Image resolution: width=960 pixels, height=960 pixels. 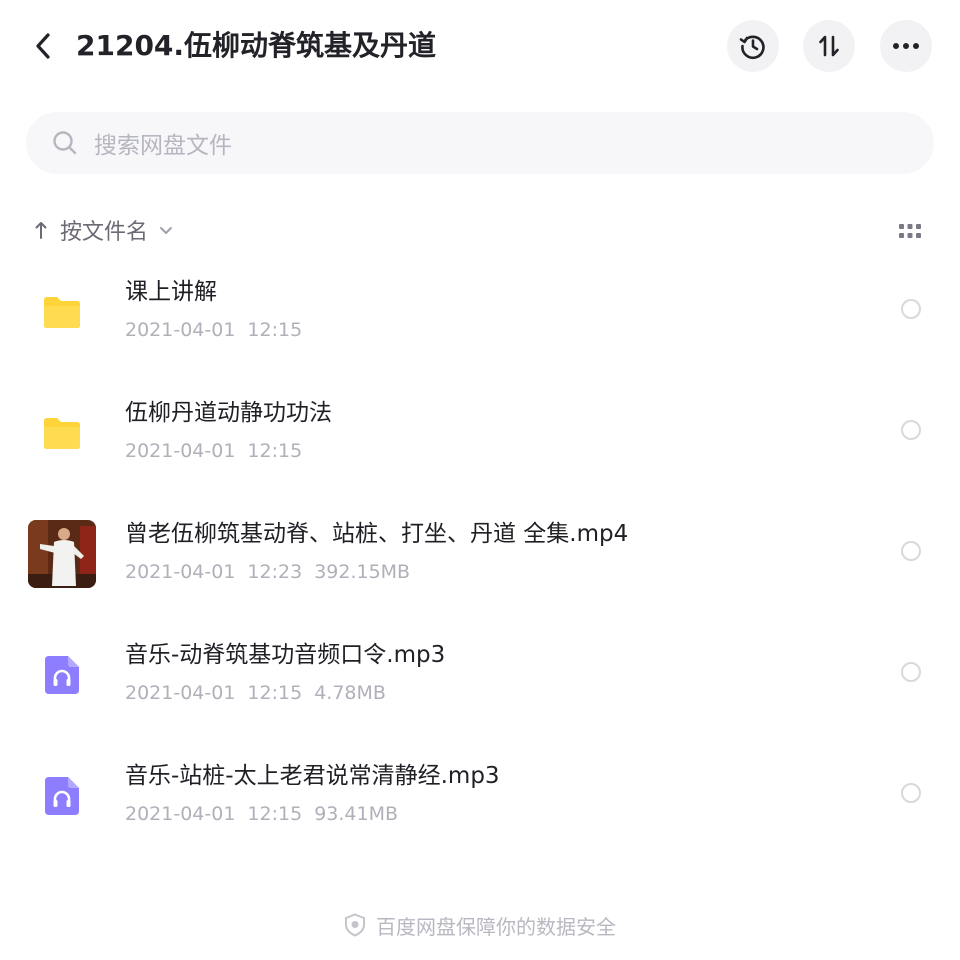 I want to click on more-icon, so click(x=906, y=46).